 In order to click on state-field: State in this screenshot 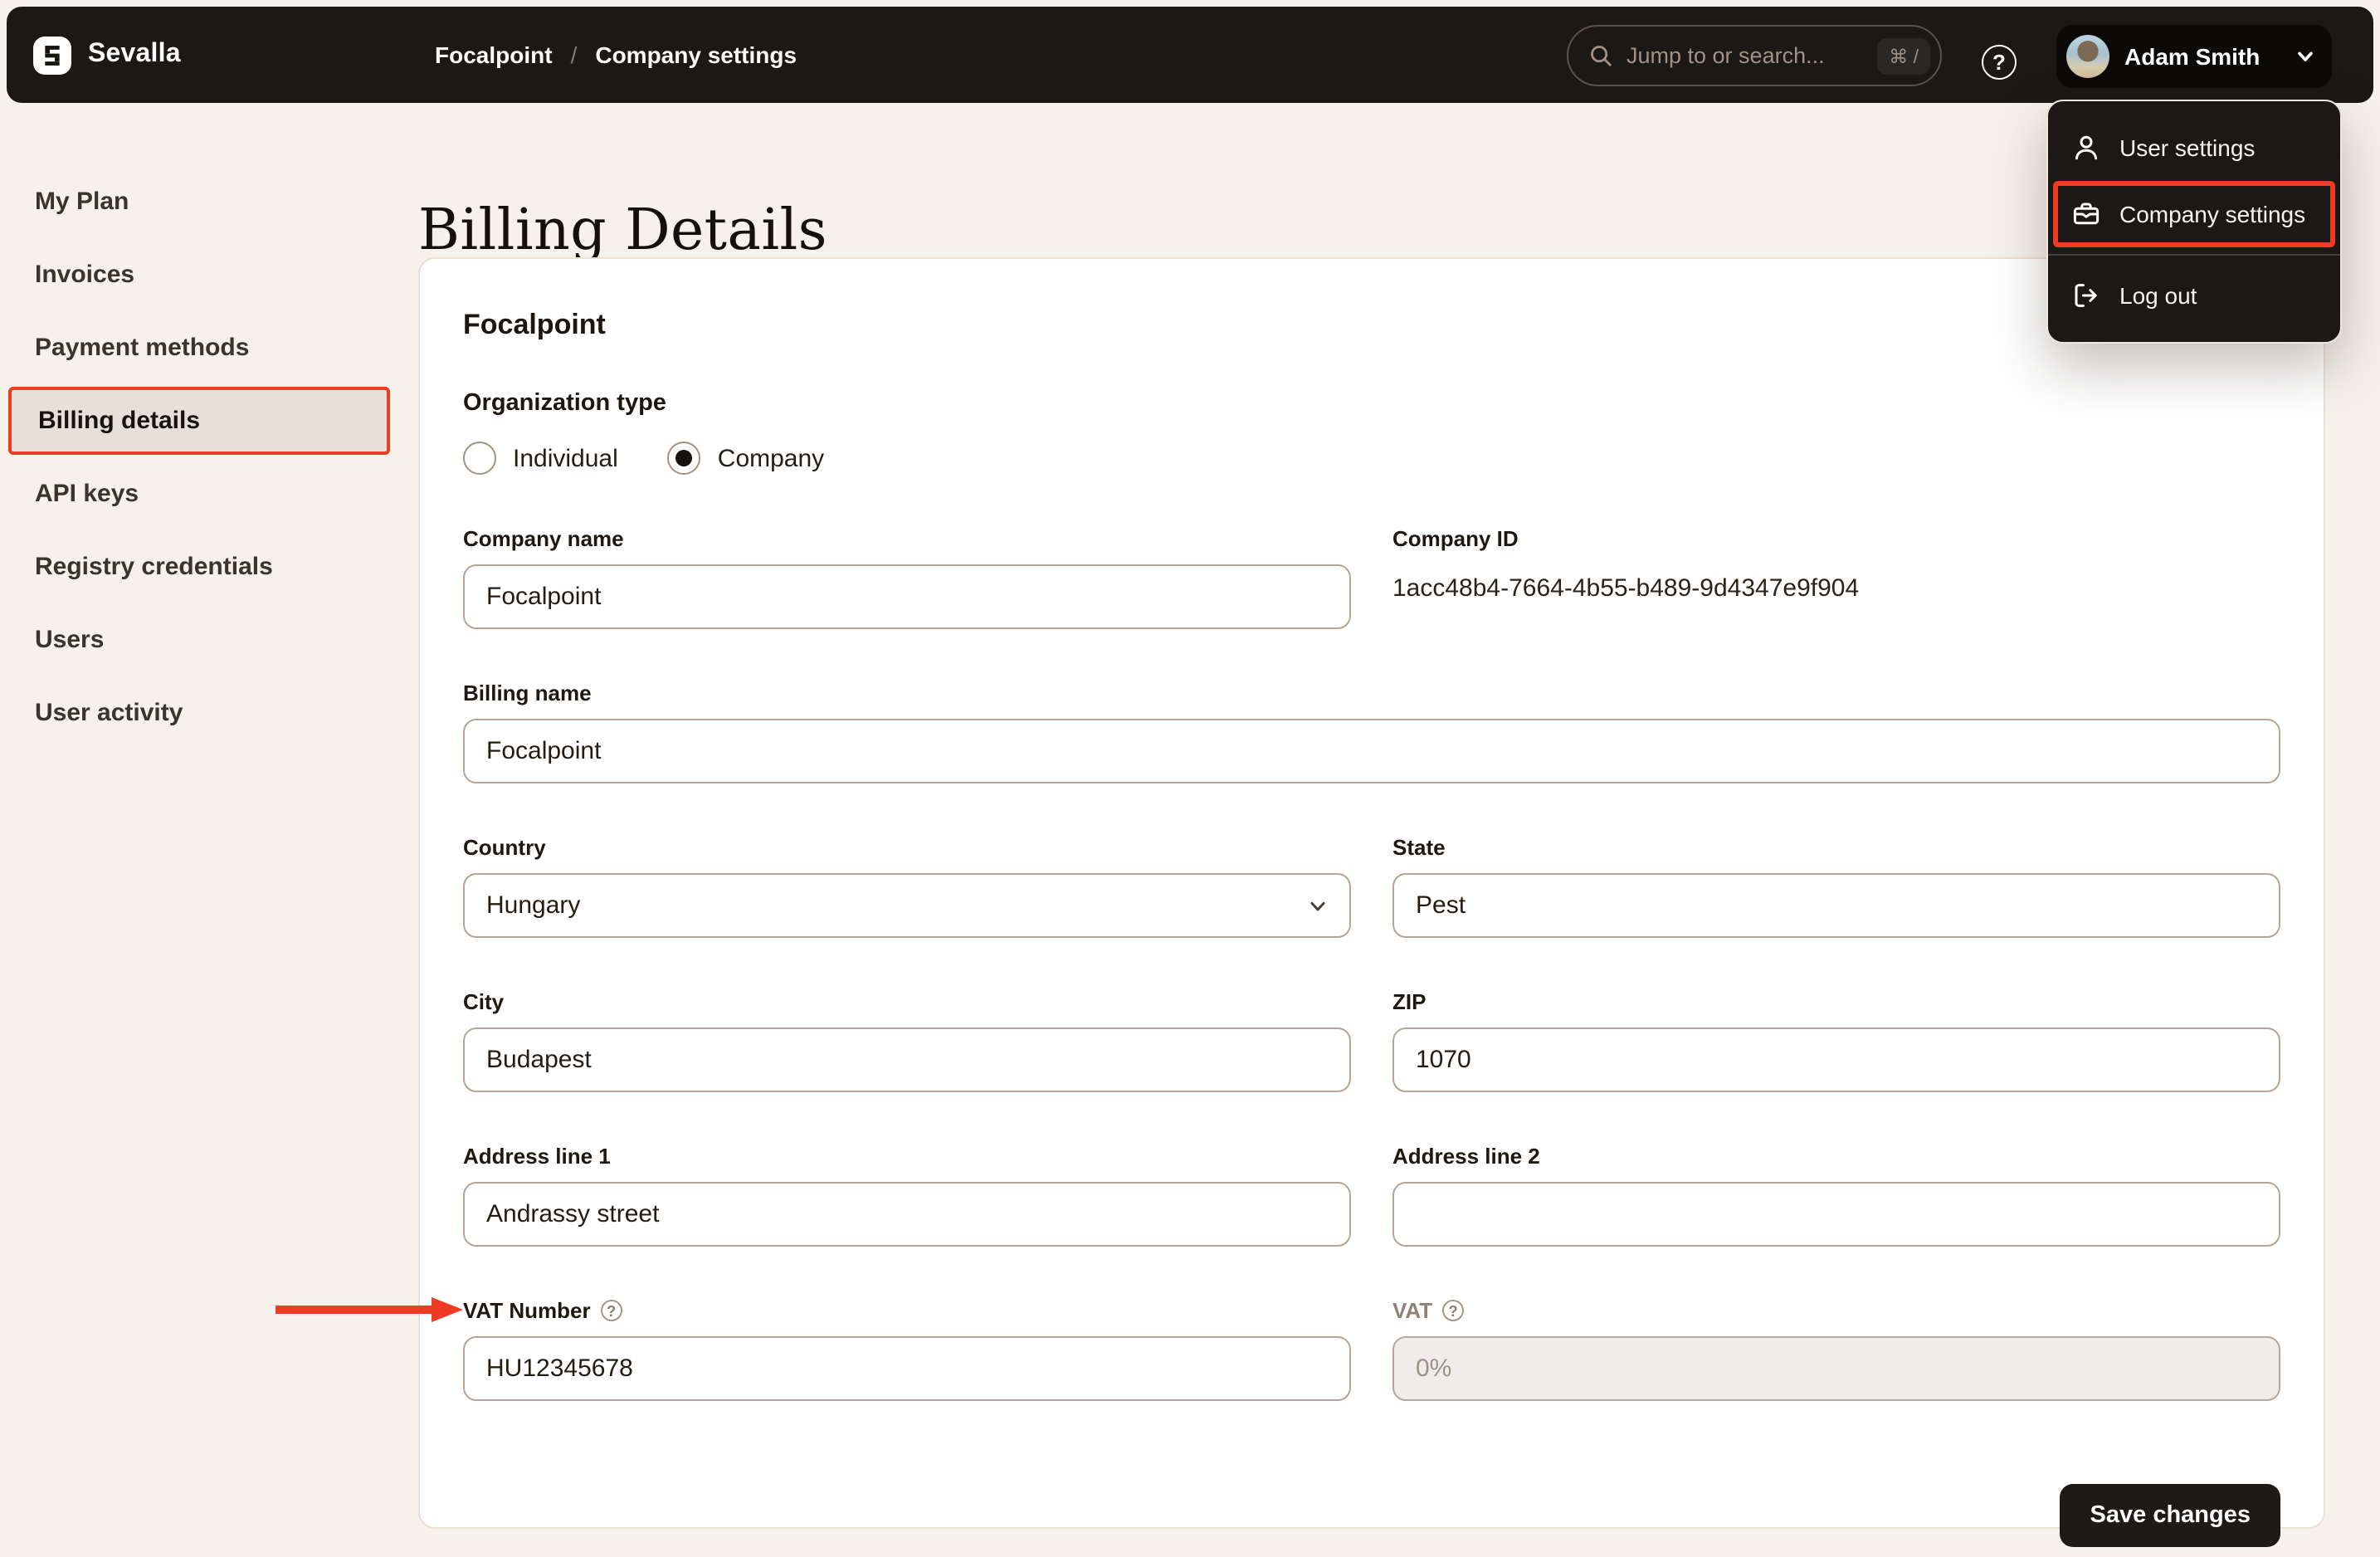, I will do `click(1836, 886)`.